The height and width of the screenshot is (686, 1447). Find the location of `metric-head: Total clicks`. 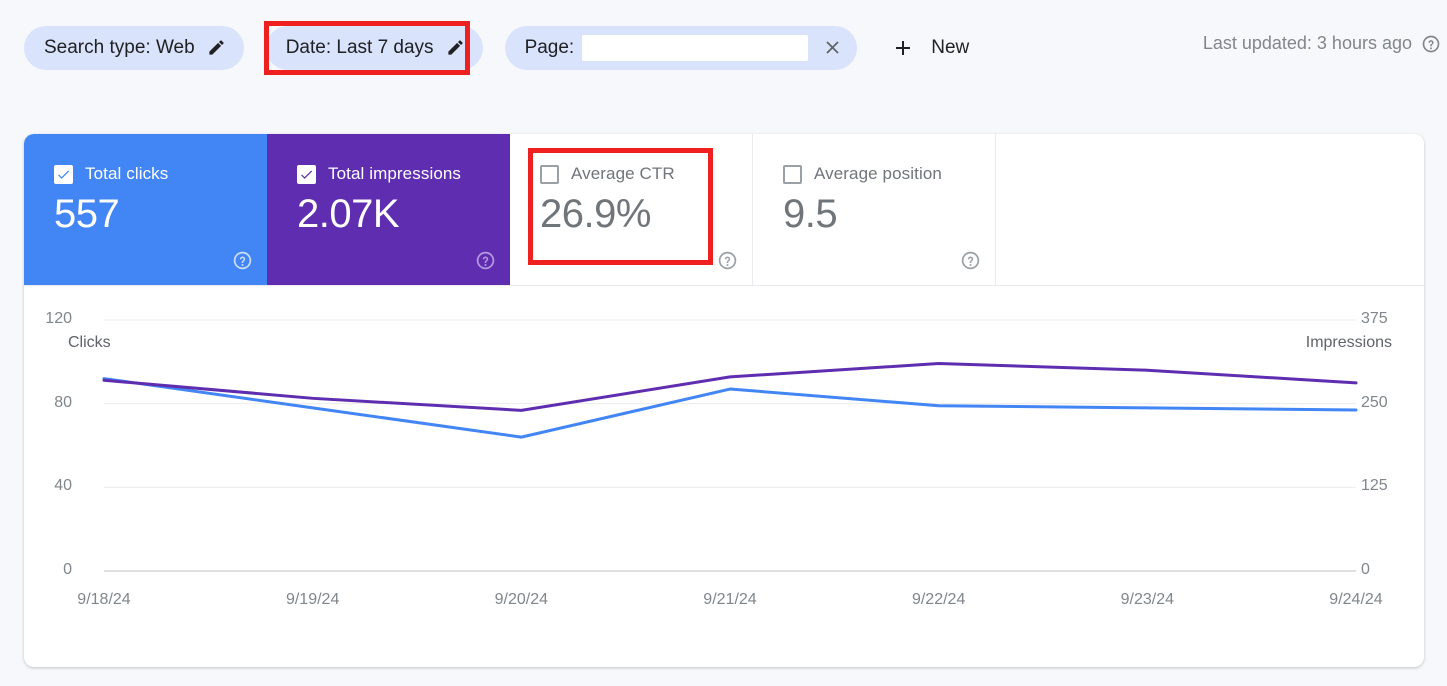

metric-head: Total clicks is located at coordinates (160, 174).